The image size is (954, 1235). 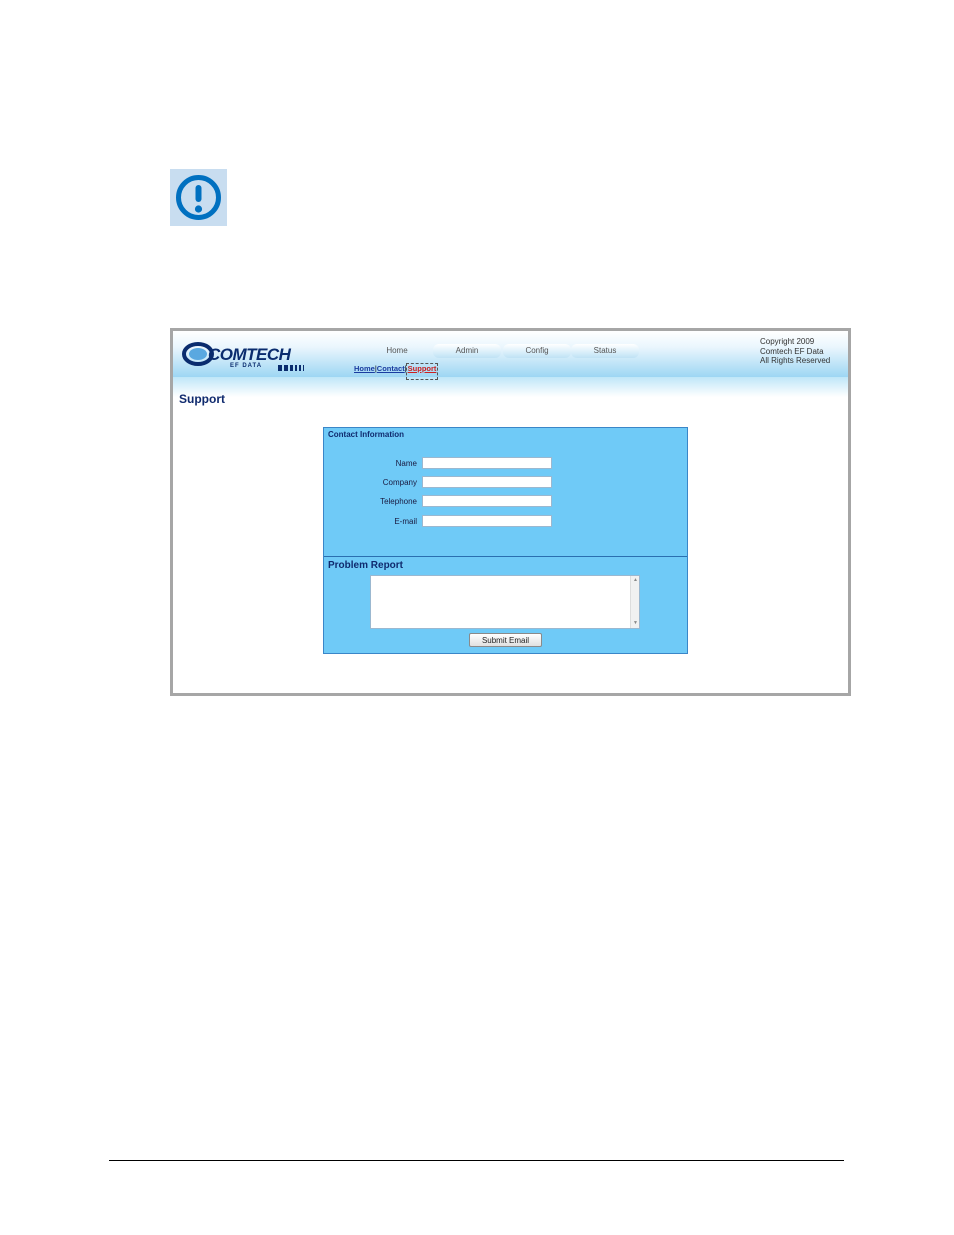 What do you see at coordinates (505, 556) in the screenshot?
I see `section-divider` at bounding box center [505, 556].